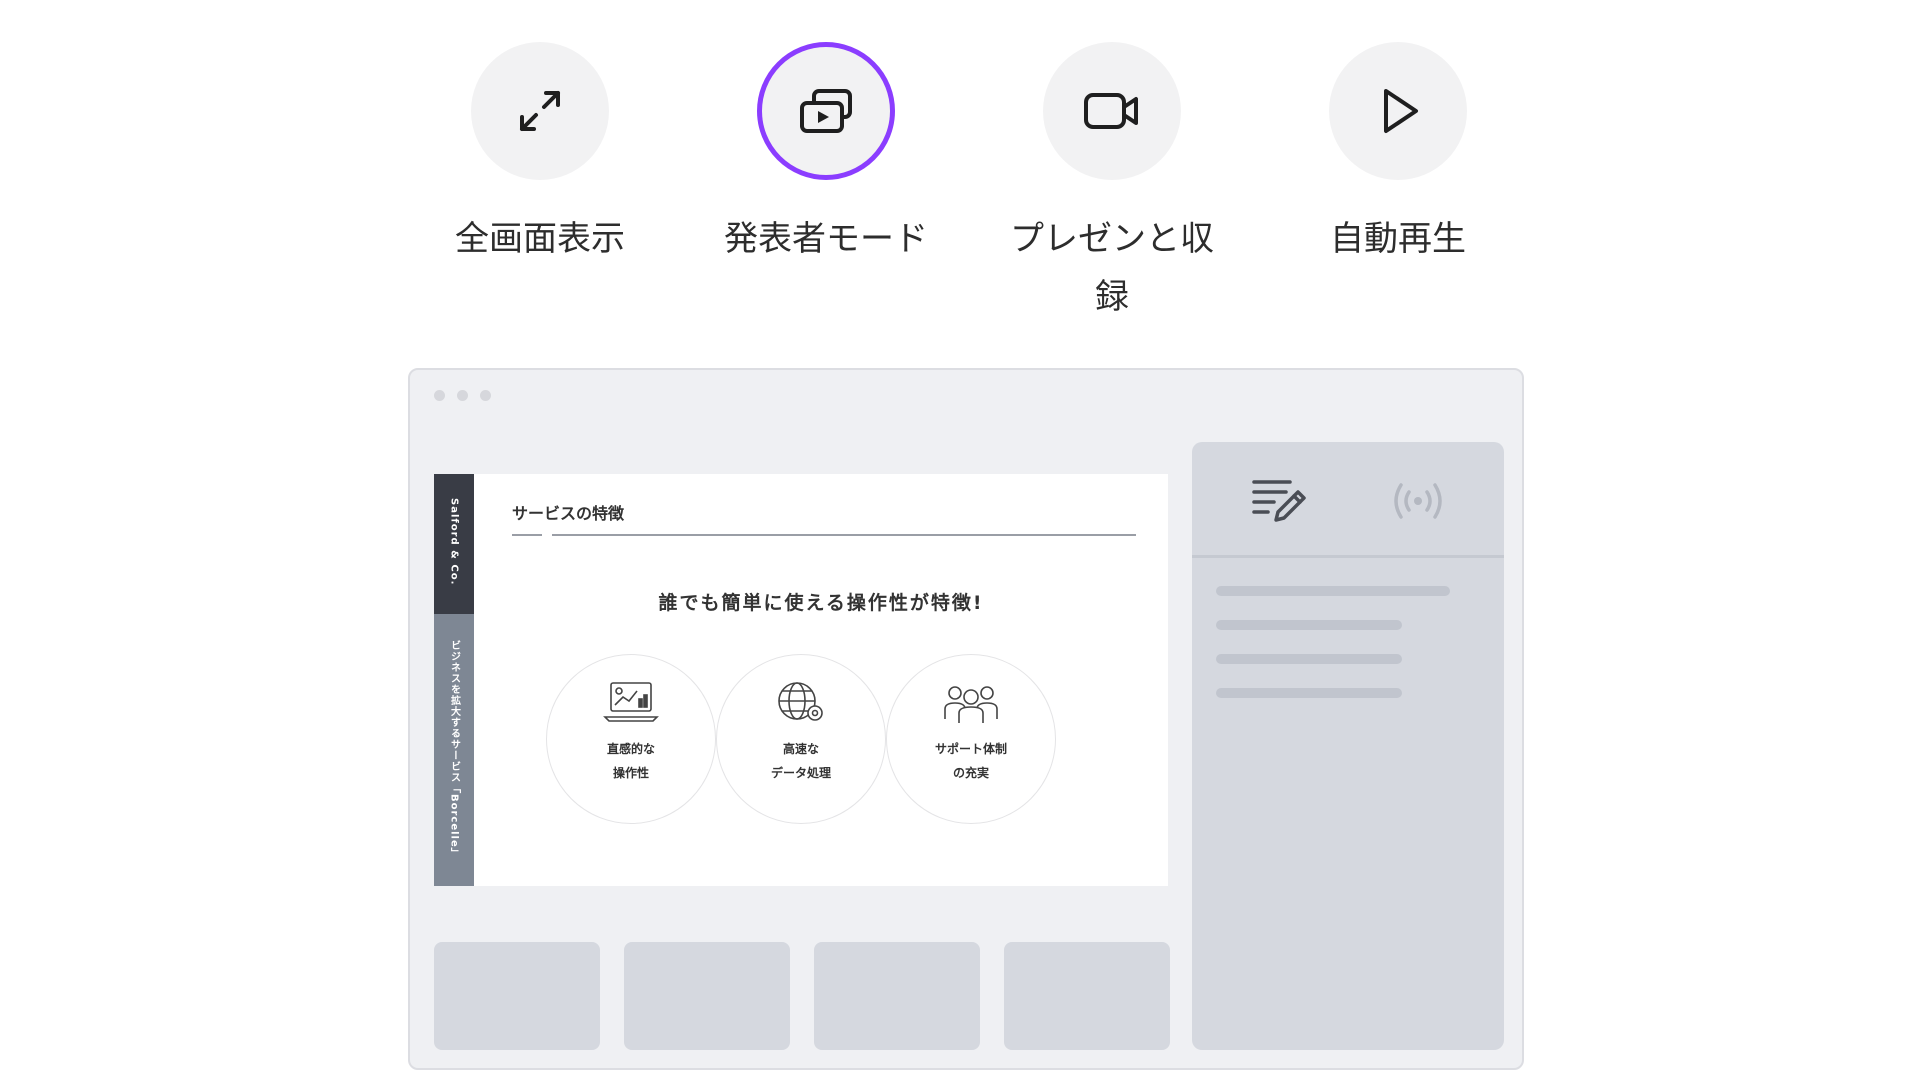 The width and height of the screenshot is (1920, 1080). Describe the element at coordinates (826, 239) in the screenshot. I see `presenter-mode-label: 発表者モード` at that location.